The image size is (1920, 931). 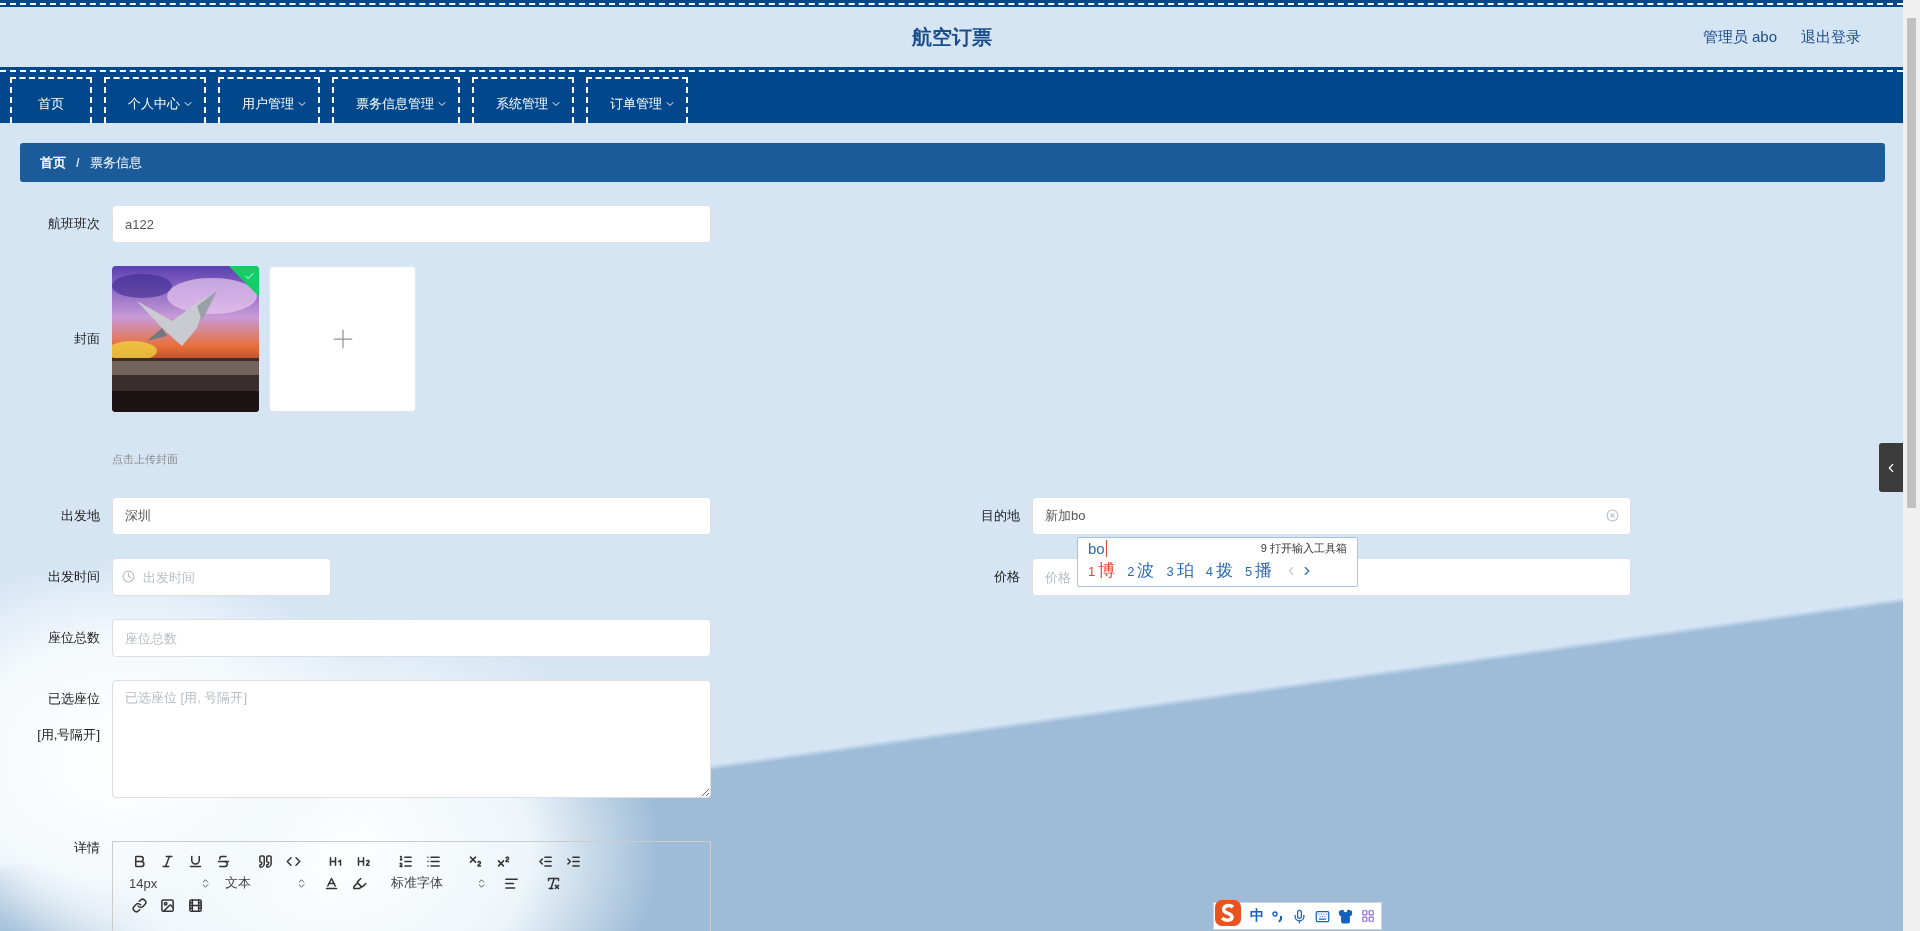 What do you see at coordinates (1007, 577) in the screenshot?
I see `field-label: 价格` at bounding box center [1007, 577].